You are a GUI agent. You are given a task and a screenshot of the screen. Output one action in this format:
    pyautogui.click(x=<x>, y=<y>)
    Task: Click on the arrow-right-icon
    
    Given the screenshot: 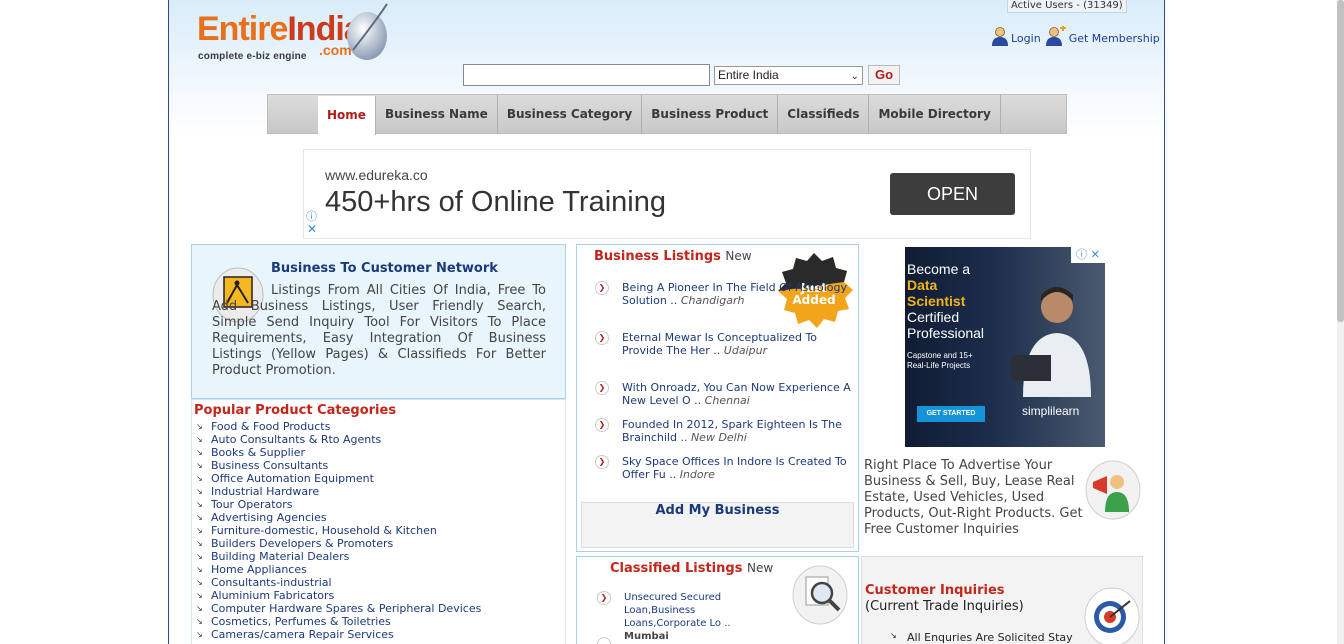 What is the action you would take?
    pyautogui.click(x=604, y=640)
    